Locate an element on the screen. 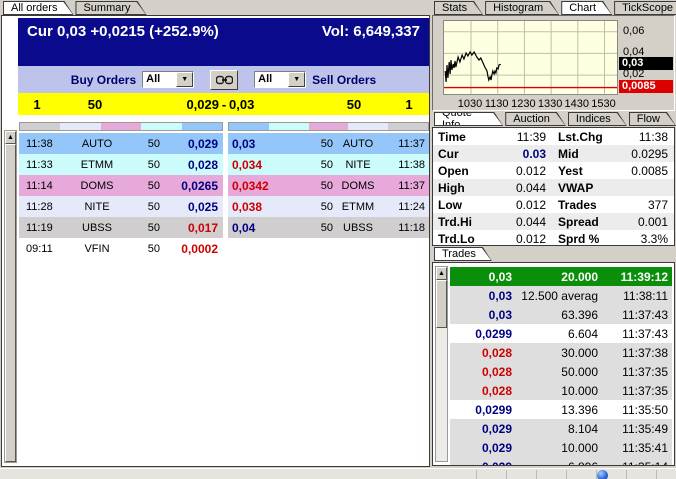 The height and width of the screenshot is (479, 676). quote-label: Mid is located at coordinates (568, 153).